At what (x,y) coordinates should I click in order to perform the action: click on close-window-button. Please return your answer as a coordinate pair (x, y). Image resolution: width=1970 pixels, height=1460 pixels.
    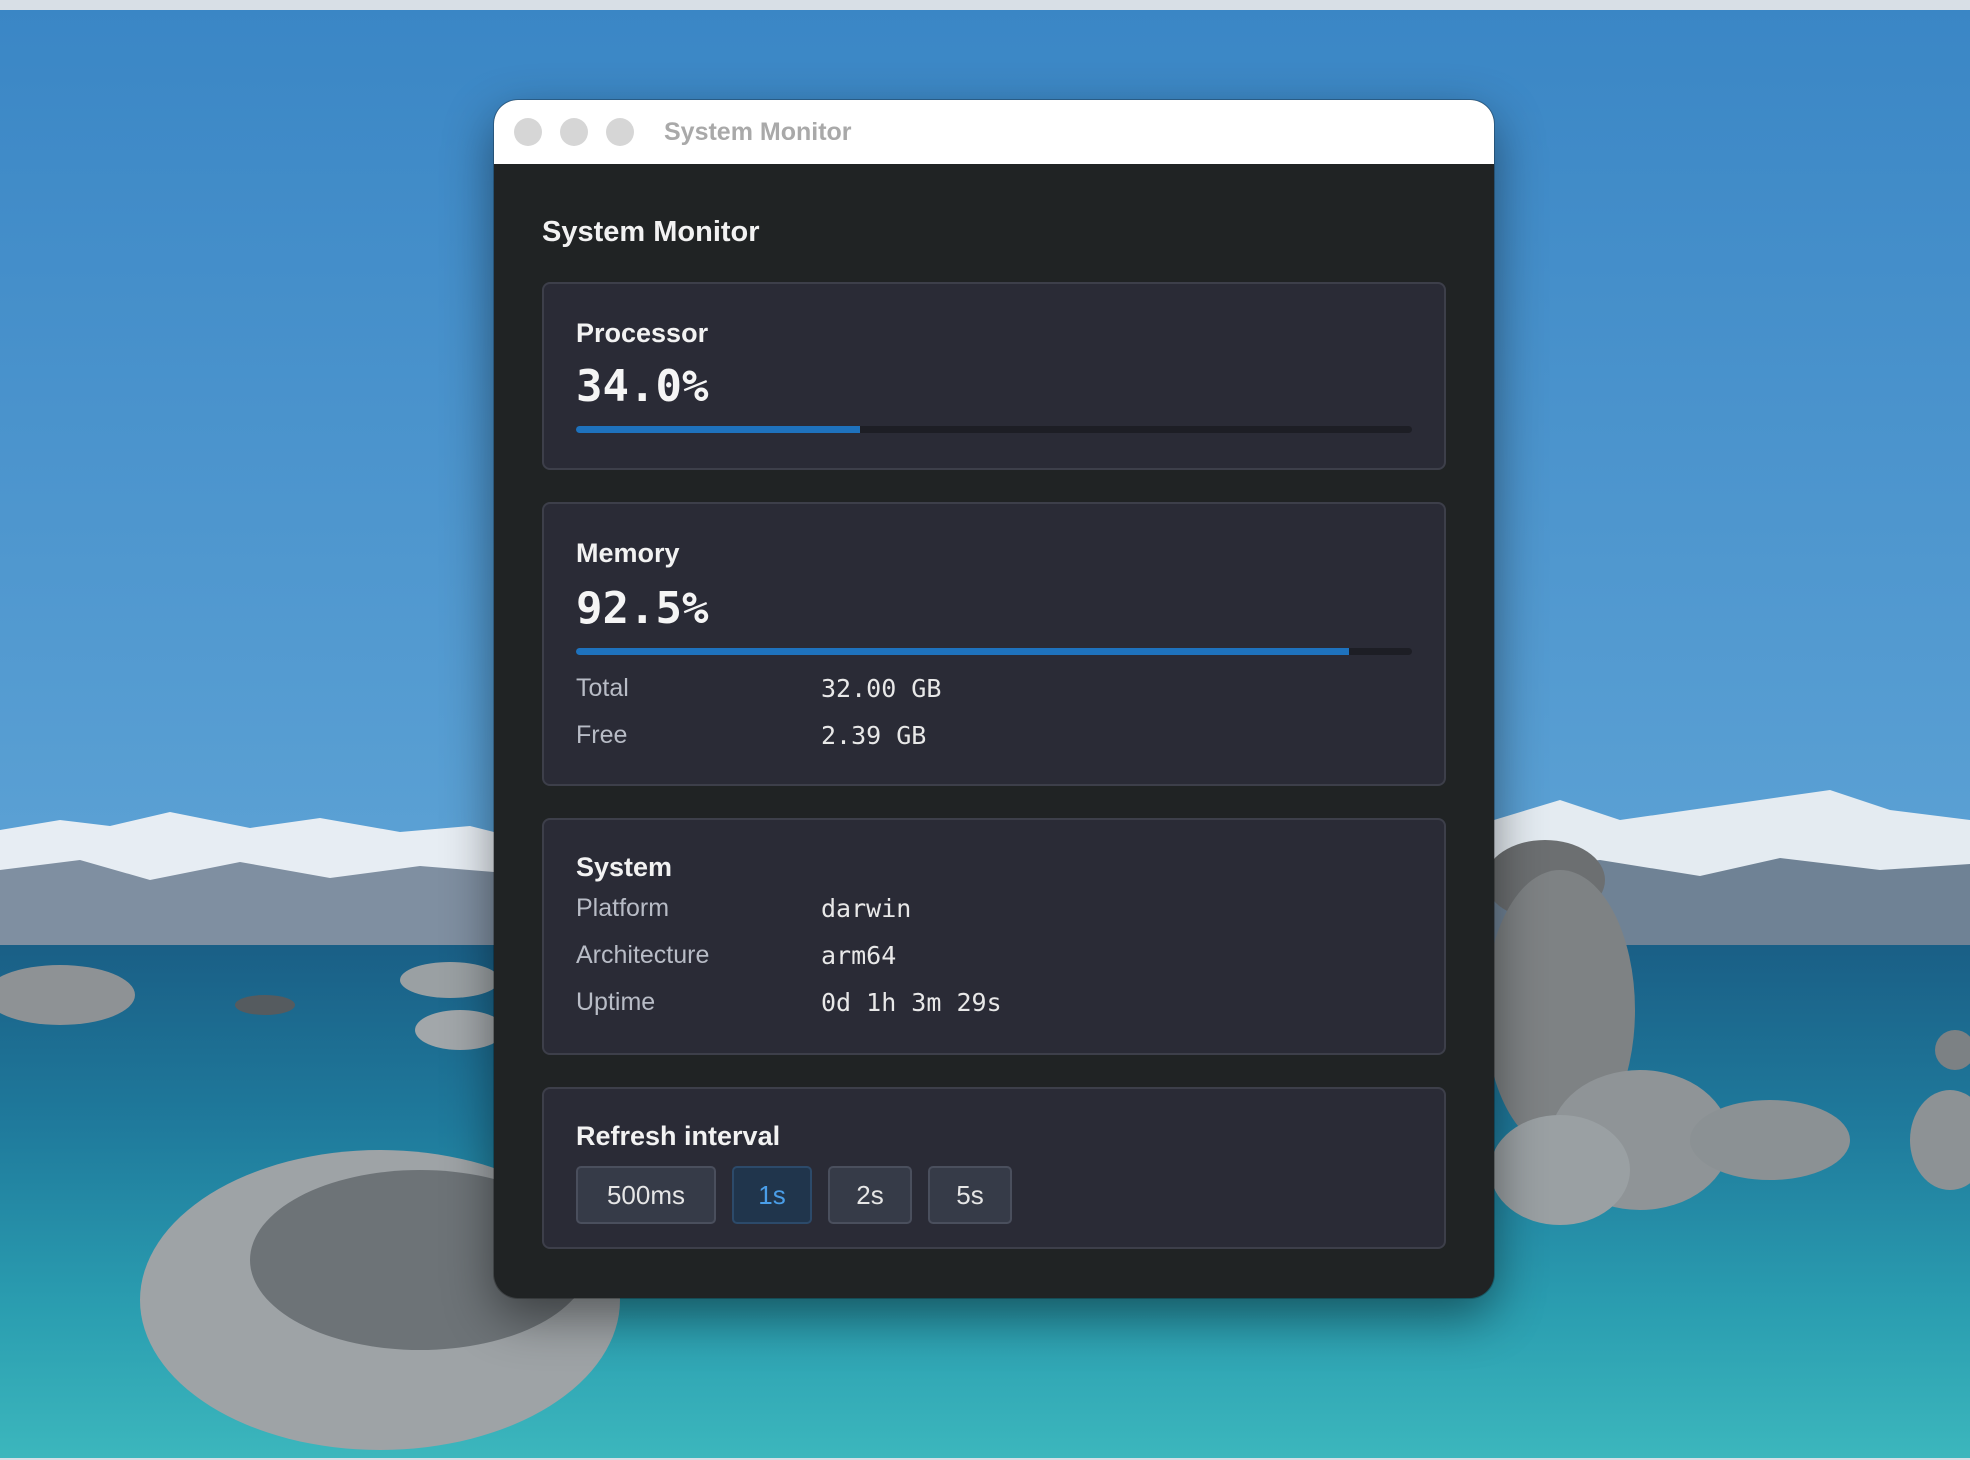
    Looking at the image, I should click on (528, 132).